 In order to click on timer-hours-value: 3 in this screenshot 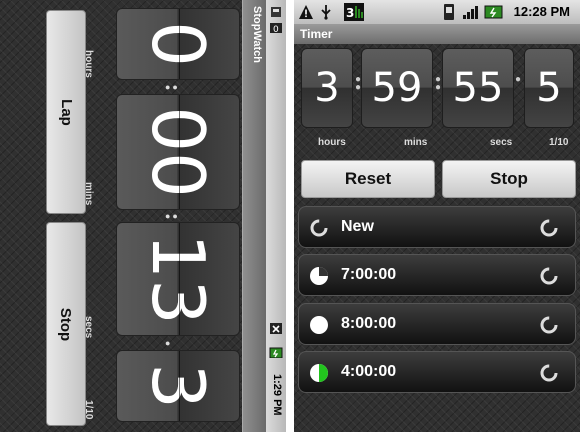, I will do `click(327, 88)`.